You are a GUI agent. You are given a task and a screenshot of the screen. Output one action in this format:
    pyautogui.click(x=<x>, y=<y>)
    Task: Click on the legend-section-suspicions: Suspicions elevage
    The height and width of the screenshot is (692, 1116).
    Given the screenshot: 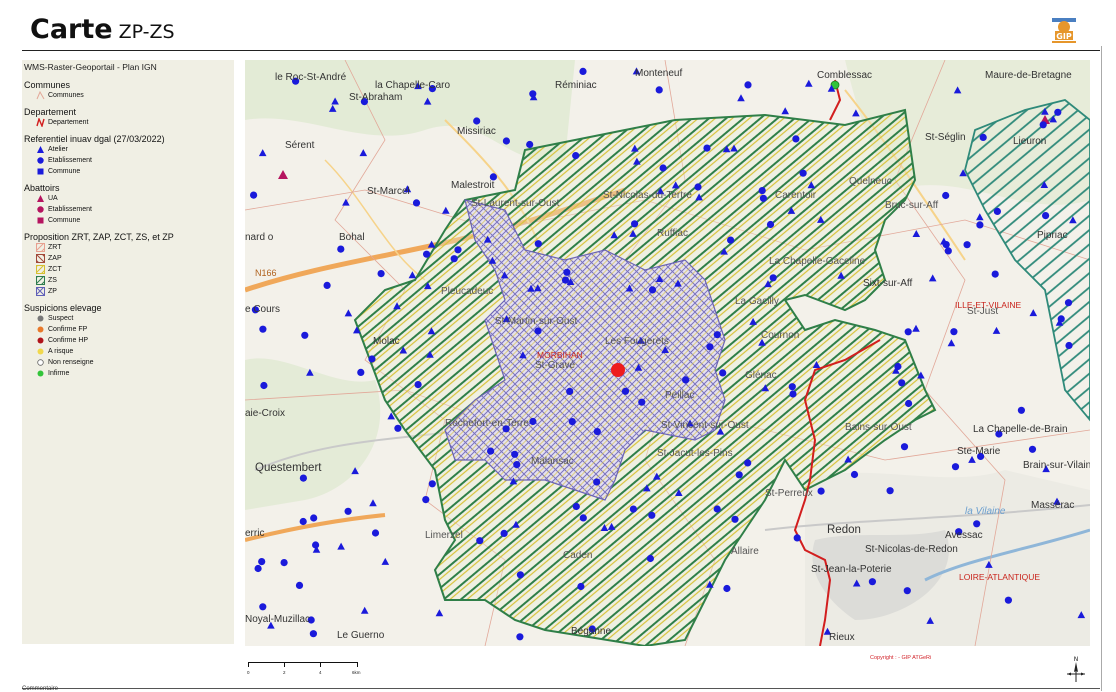 What is the action you would take?
    pyautogui.click(x=63, y=308)
    